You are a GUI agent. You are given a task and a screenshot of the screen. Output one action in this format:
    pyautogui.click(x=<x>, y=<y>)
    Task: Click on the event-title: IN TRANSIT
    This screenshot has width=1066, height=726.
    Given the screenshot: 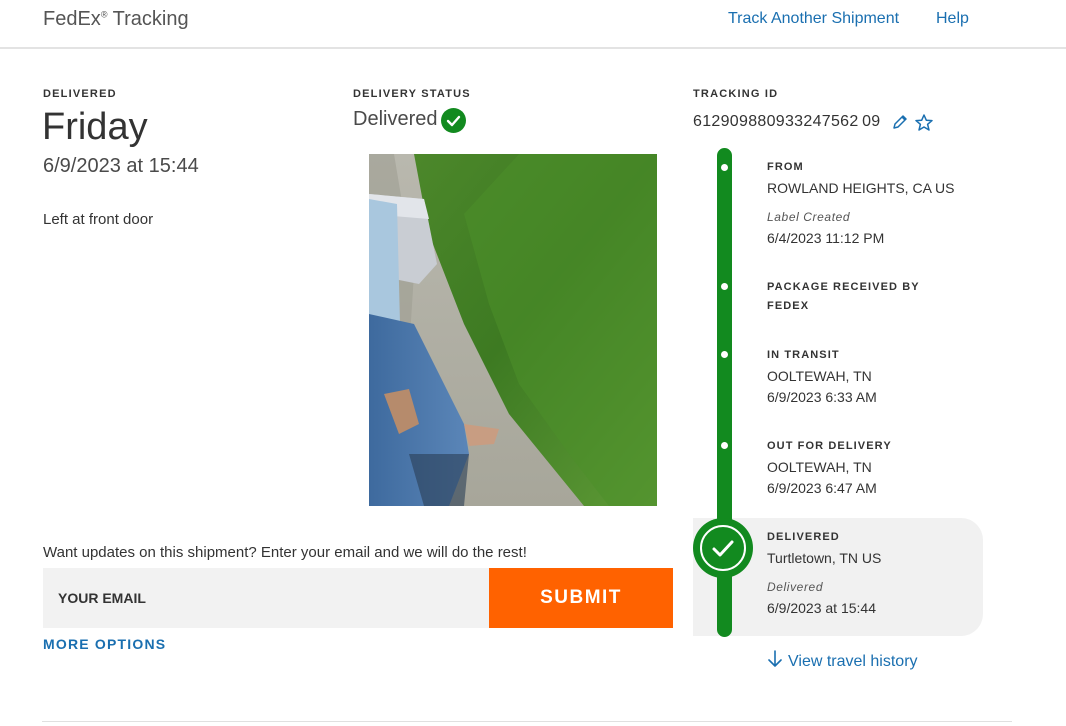 What is the action you would take?
    pyautogui.click(x=803, y=355)
    